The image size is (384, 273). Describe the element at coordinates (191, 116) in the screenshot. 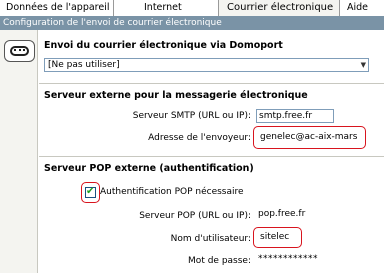

I see `smtp-server-label: Serveur SMTP (URL ou IP):` at that location.